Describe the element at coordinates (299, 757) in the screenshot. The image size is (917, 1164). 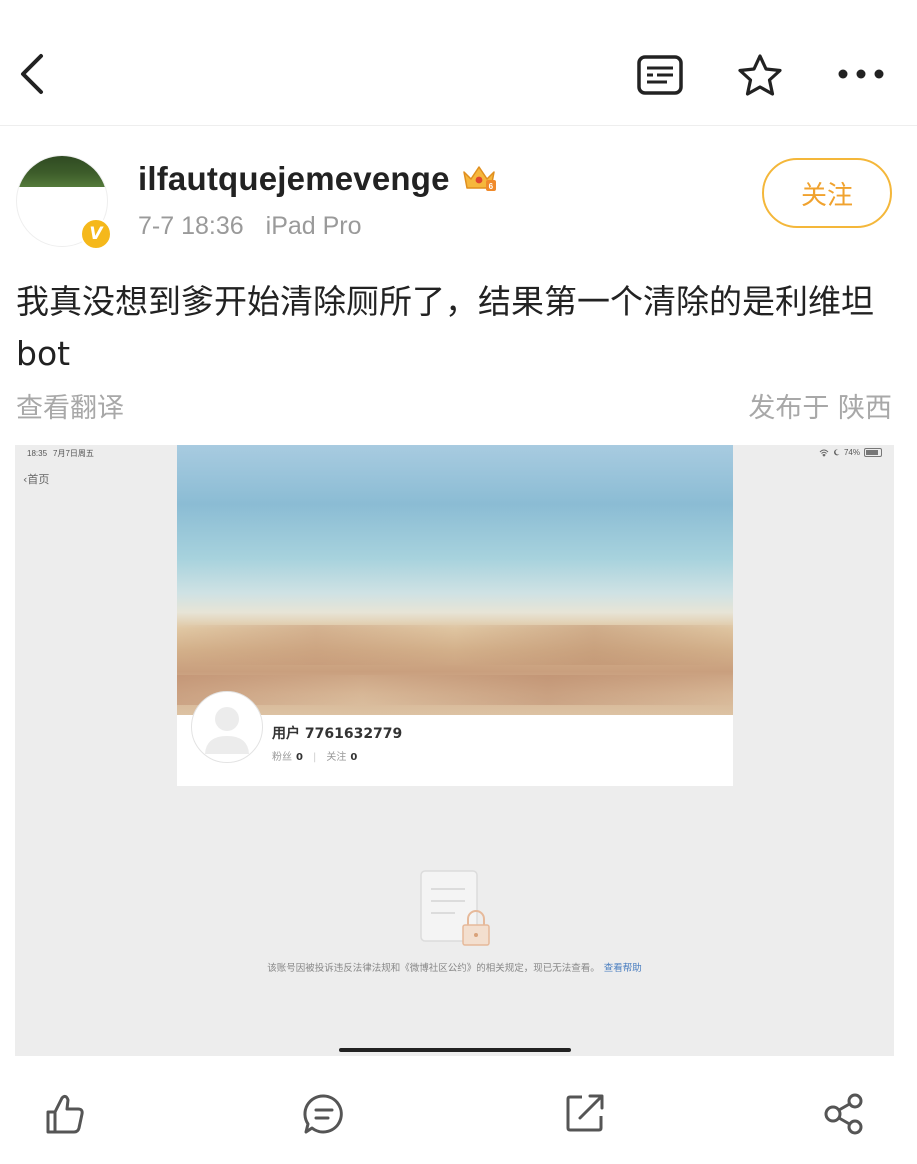
I see `fans-count: 0` at that location.